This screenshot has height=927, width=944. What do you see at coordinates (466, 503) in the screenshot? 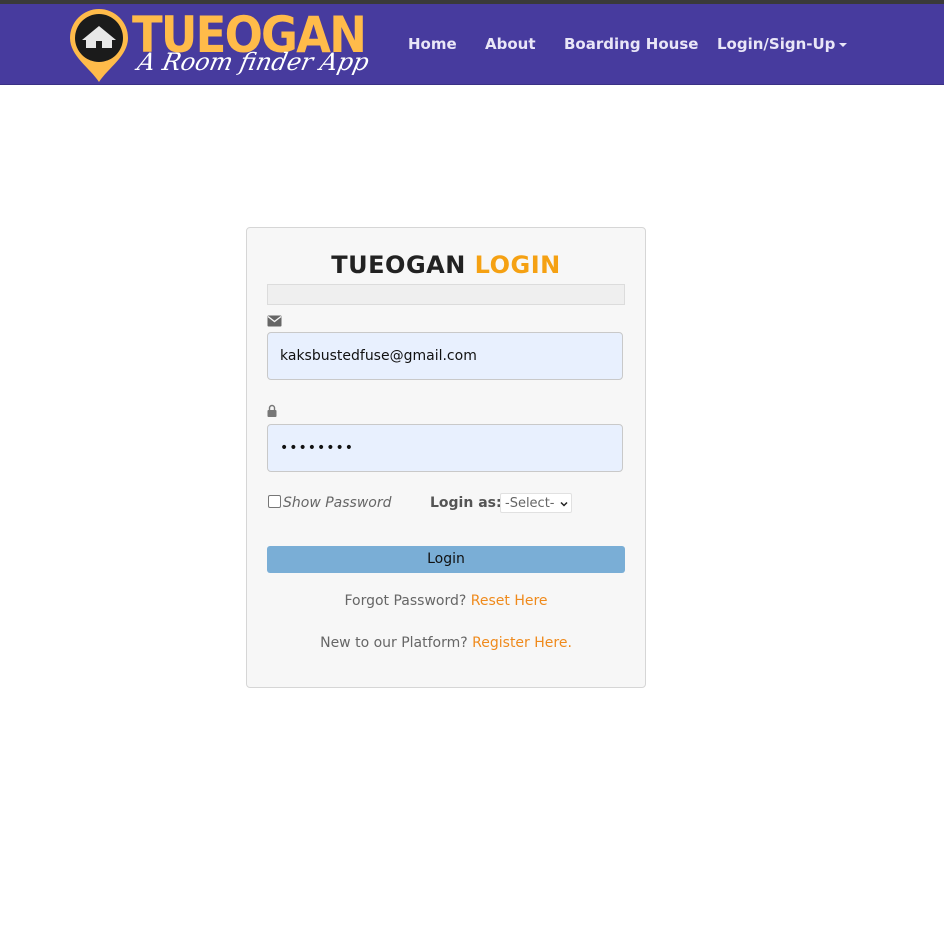
I see `login-as-label: Login as:` at bounding box center [466, 503].